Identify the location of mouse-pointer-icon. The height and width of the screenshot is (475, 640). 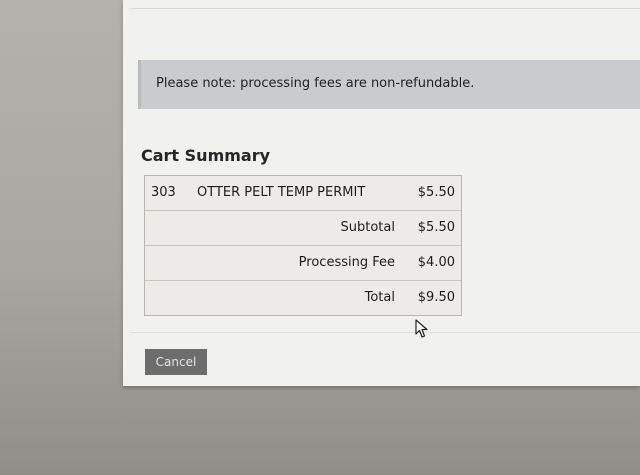
(421, 328).